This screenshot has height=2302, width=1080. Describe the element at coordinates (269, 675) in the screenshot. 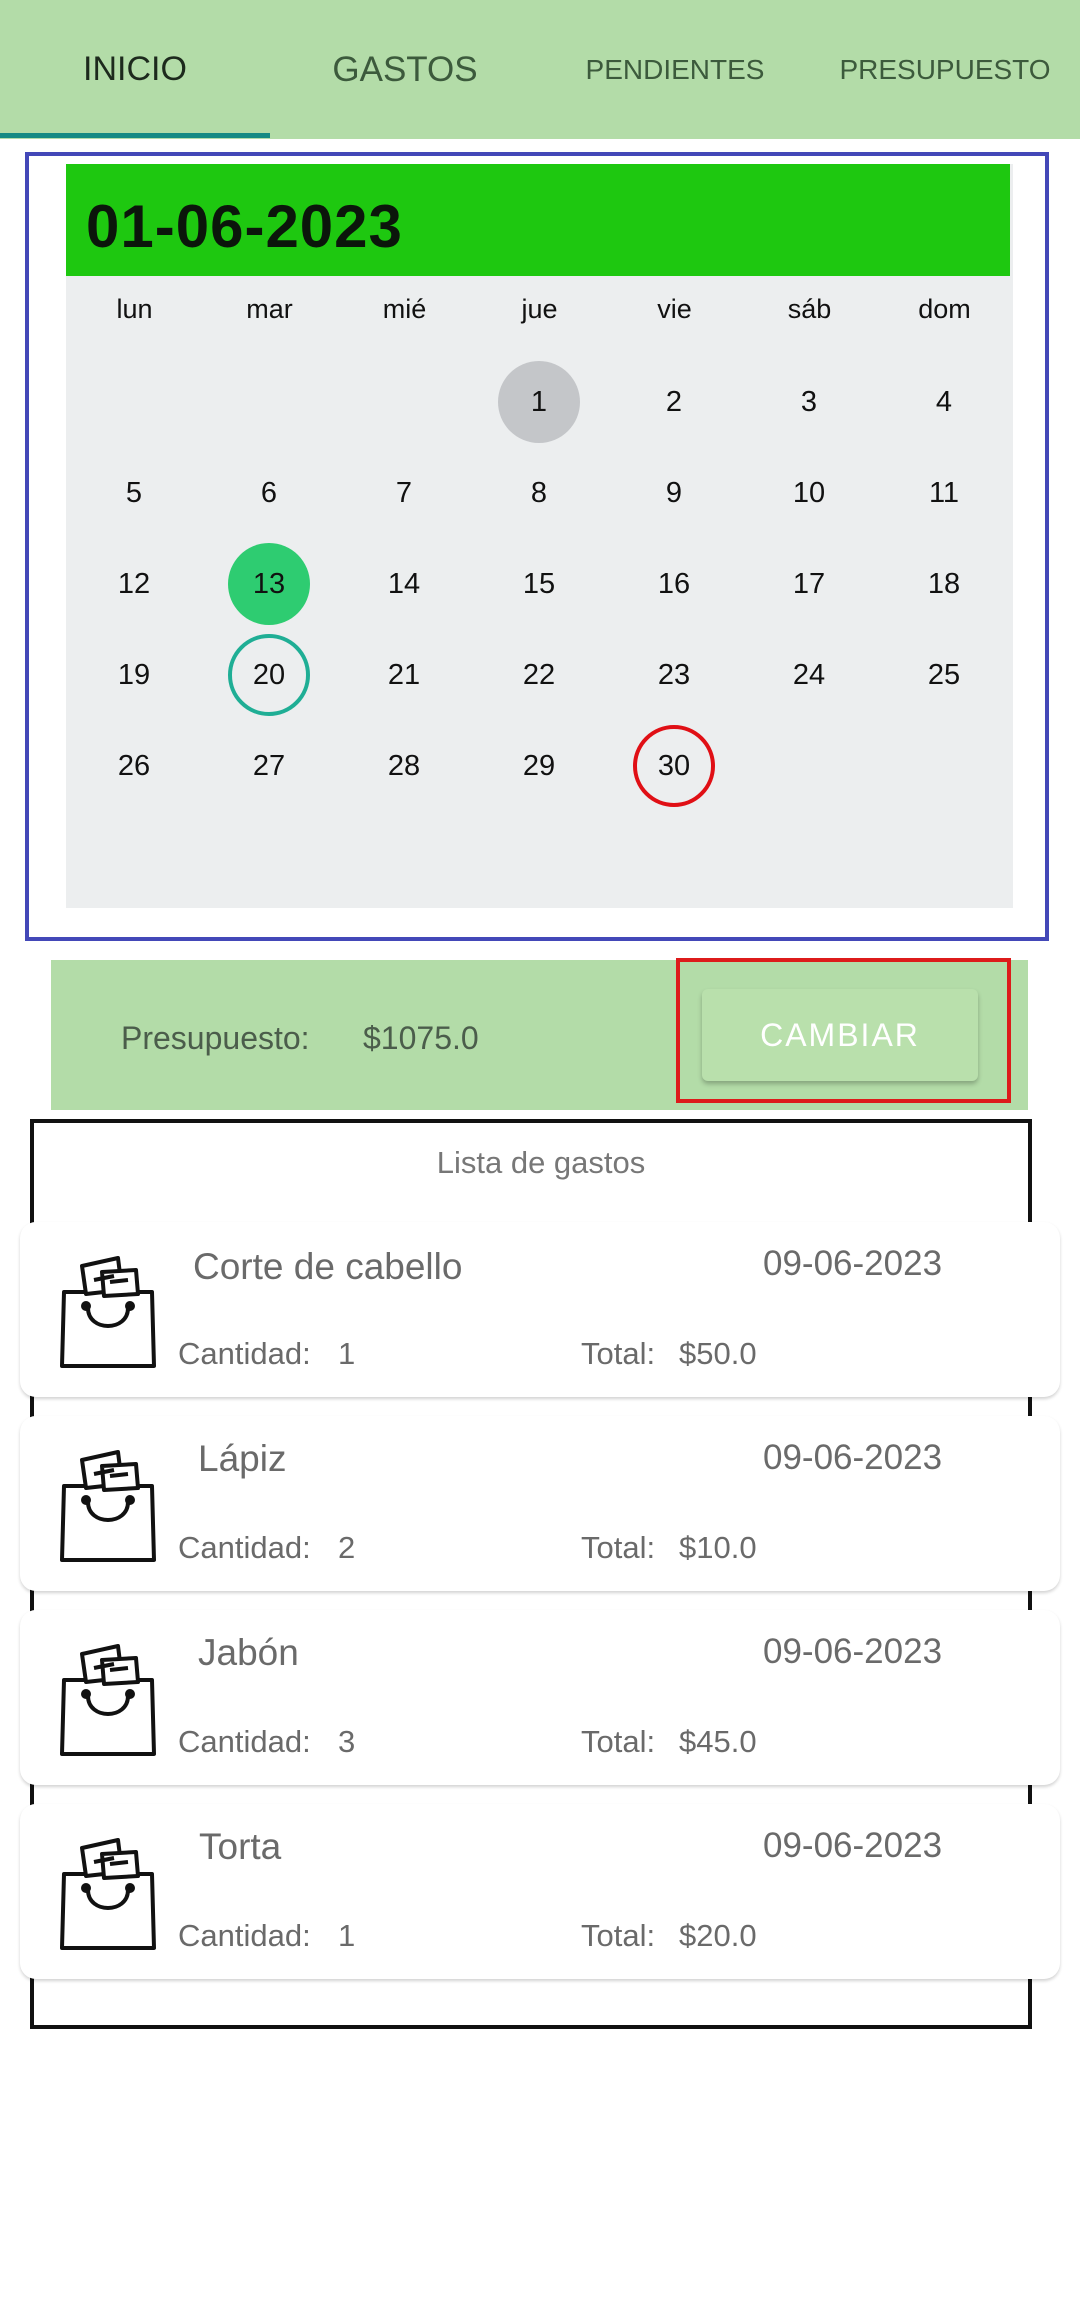

I see `calendar-day: 20` at that location.